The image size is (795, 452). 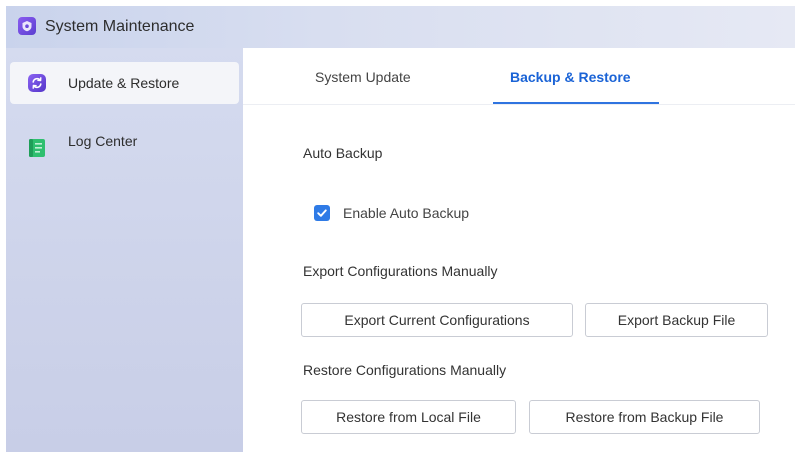 I want to click on sidebar-item-update-restore: Update & Restore, so click(x=124, y=83).